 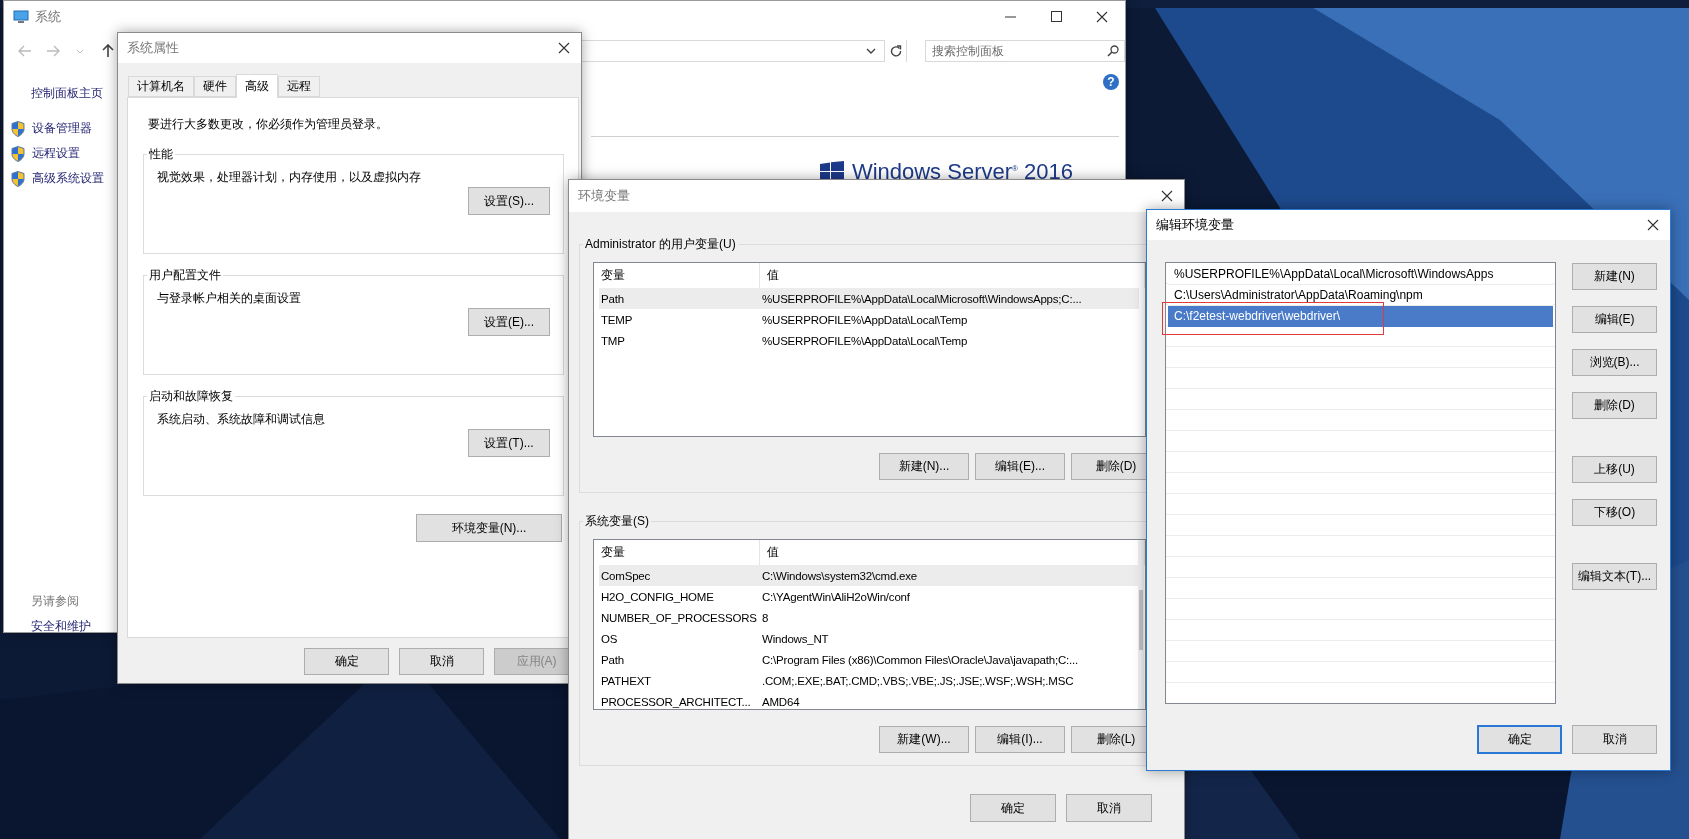 I want to click on table-cell-text: C:\Windows\system32\cmd.exe, so click(x=839, y=575).